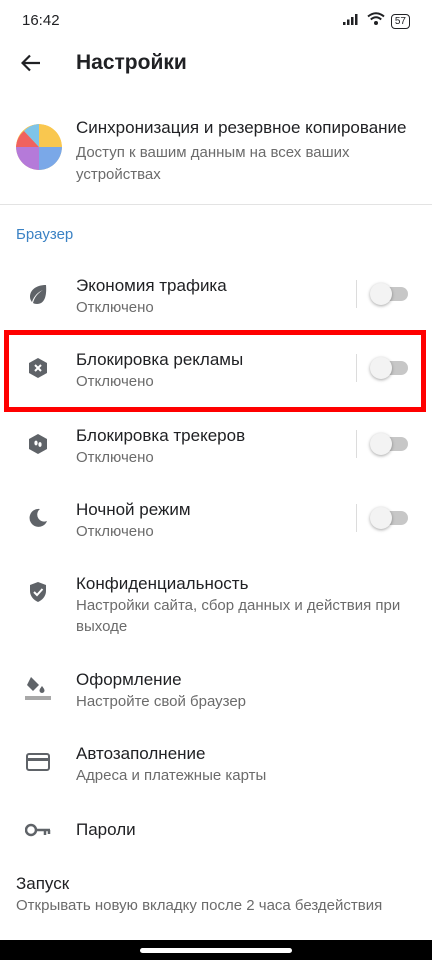 The height and width of the screenshot is (960, 432). I want to click on home-handle, so click(216, 950).